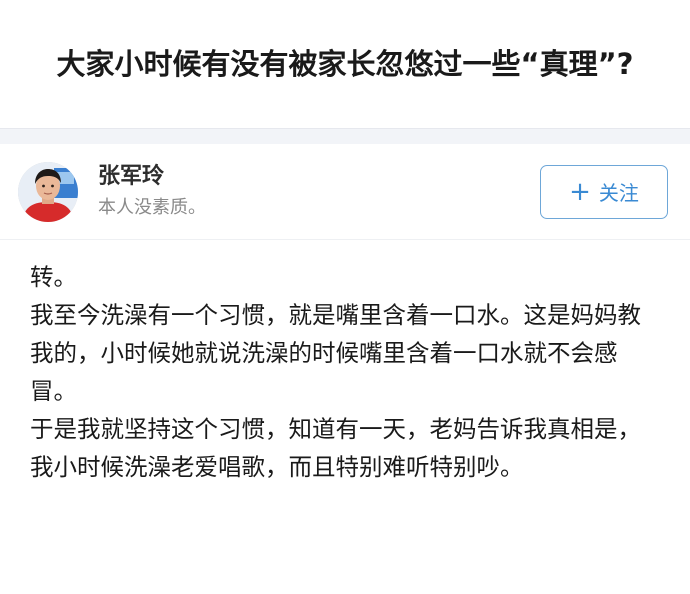 This screenshot has width=690, height=594. I want to click on author-info: 张军玲 本人没素质。, so click(319, 192).